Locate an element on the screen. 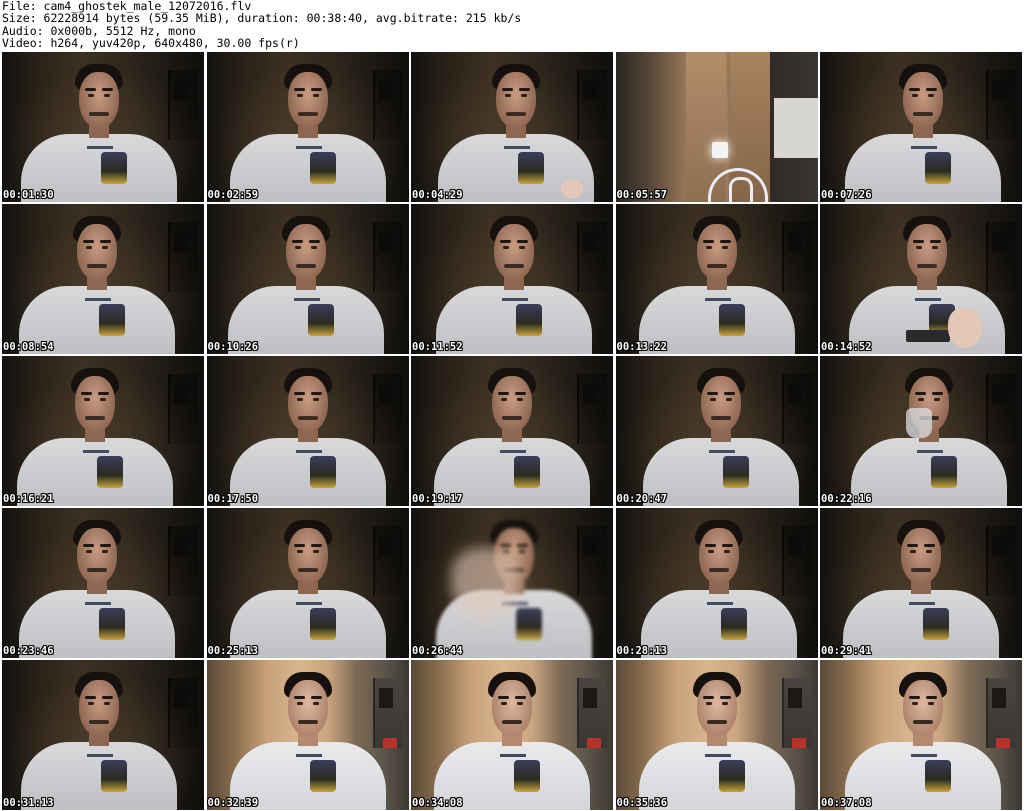 The width and height of the screenshot is (1024, 811). video-thumbnail: 00:13:22 is located at coordinates (716, 279).